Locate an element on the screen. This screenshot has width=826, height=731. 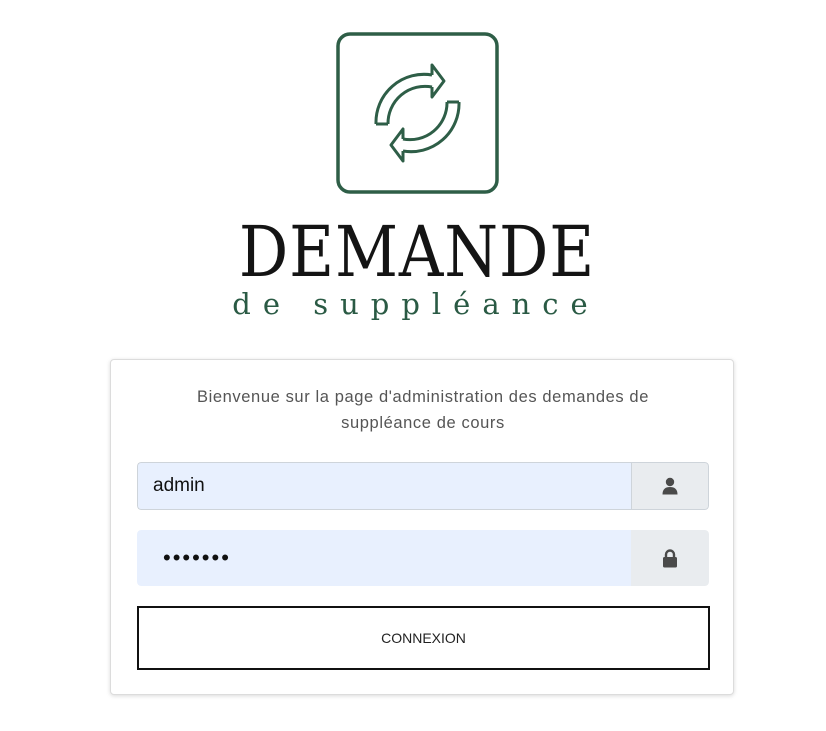
username-group is located at coordinates (423, 486).